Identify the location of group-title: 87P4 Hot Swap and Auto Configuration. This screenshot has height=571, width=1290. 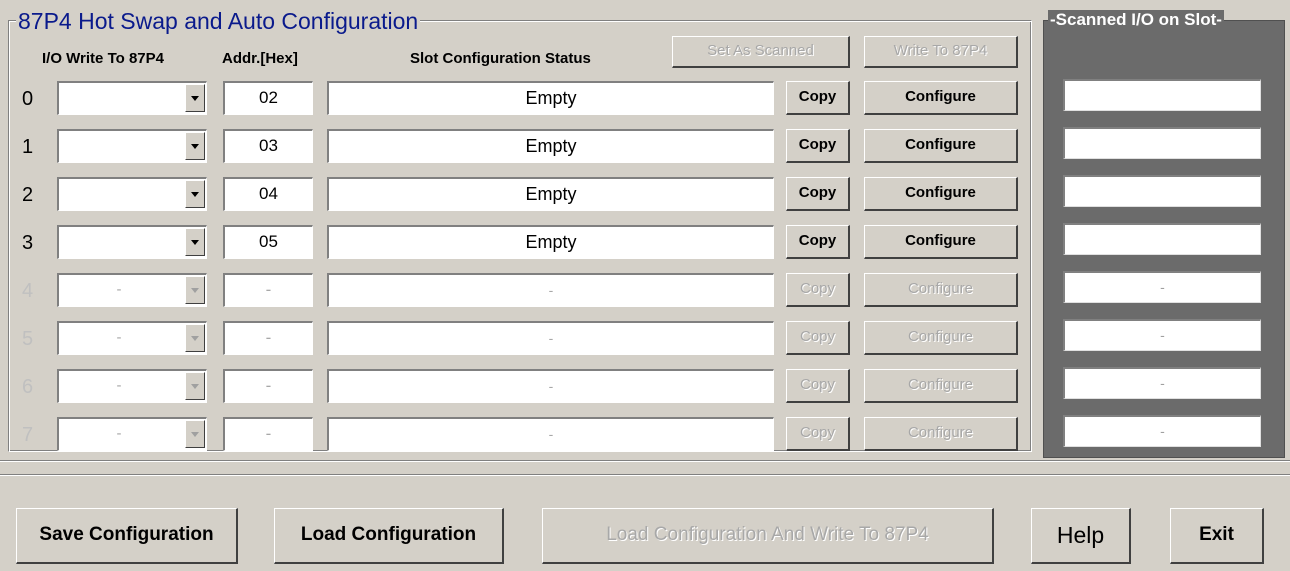
(218, 21).